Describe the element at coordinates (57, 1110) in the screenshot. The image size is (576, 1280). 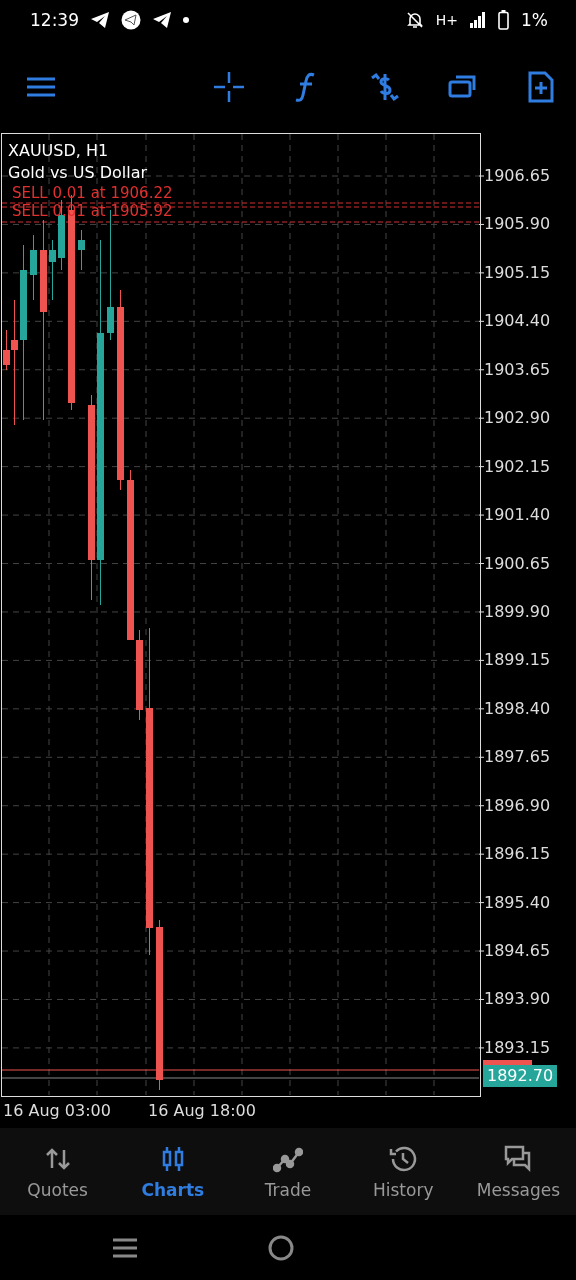
I see `time-label: 16 Aug 03:00` at that location.